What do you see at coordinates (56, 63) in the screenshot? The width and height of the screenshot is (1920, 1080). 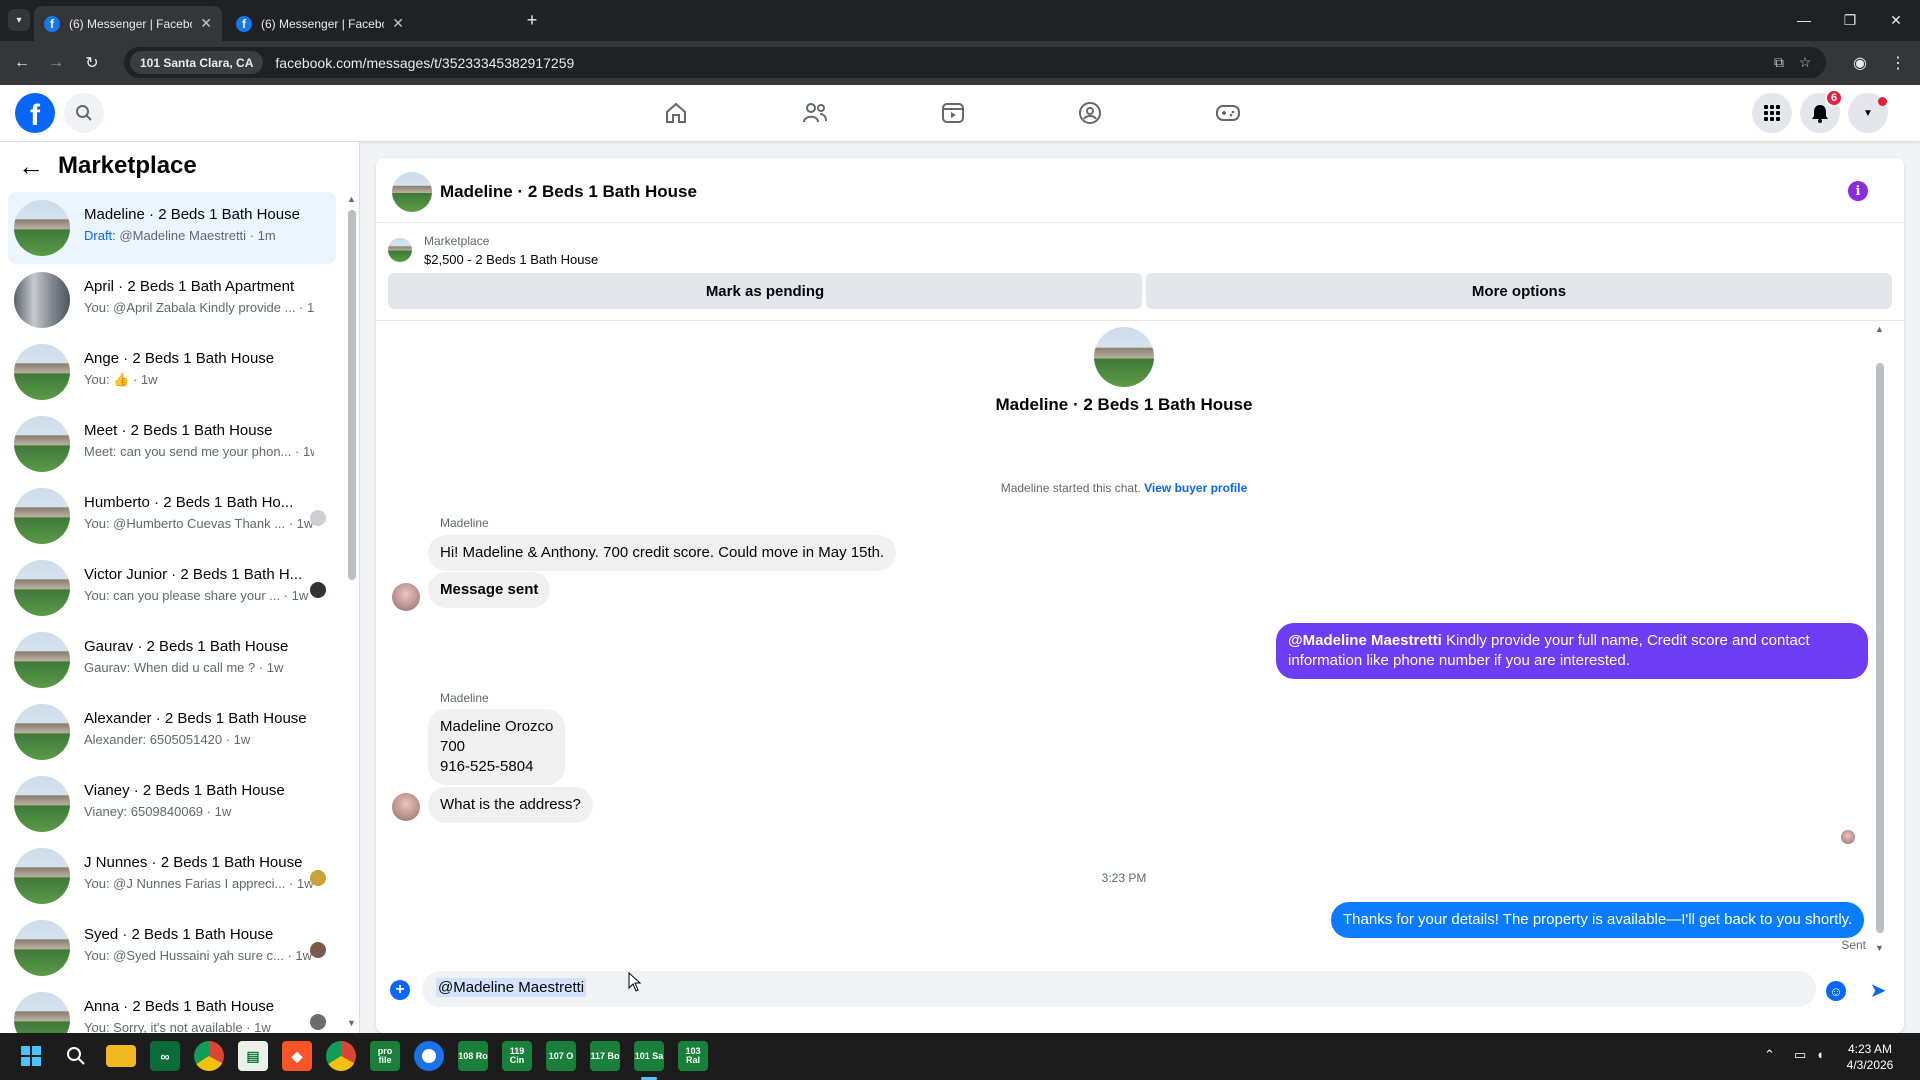 I see `forward-icon: →` at bounding box center [56, 63].